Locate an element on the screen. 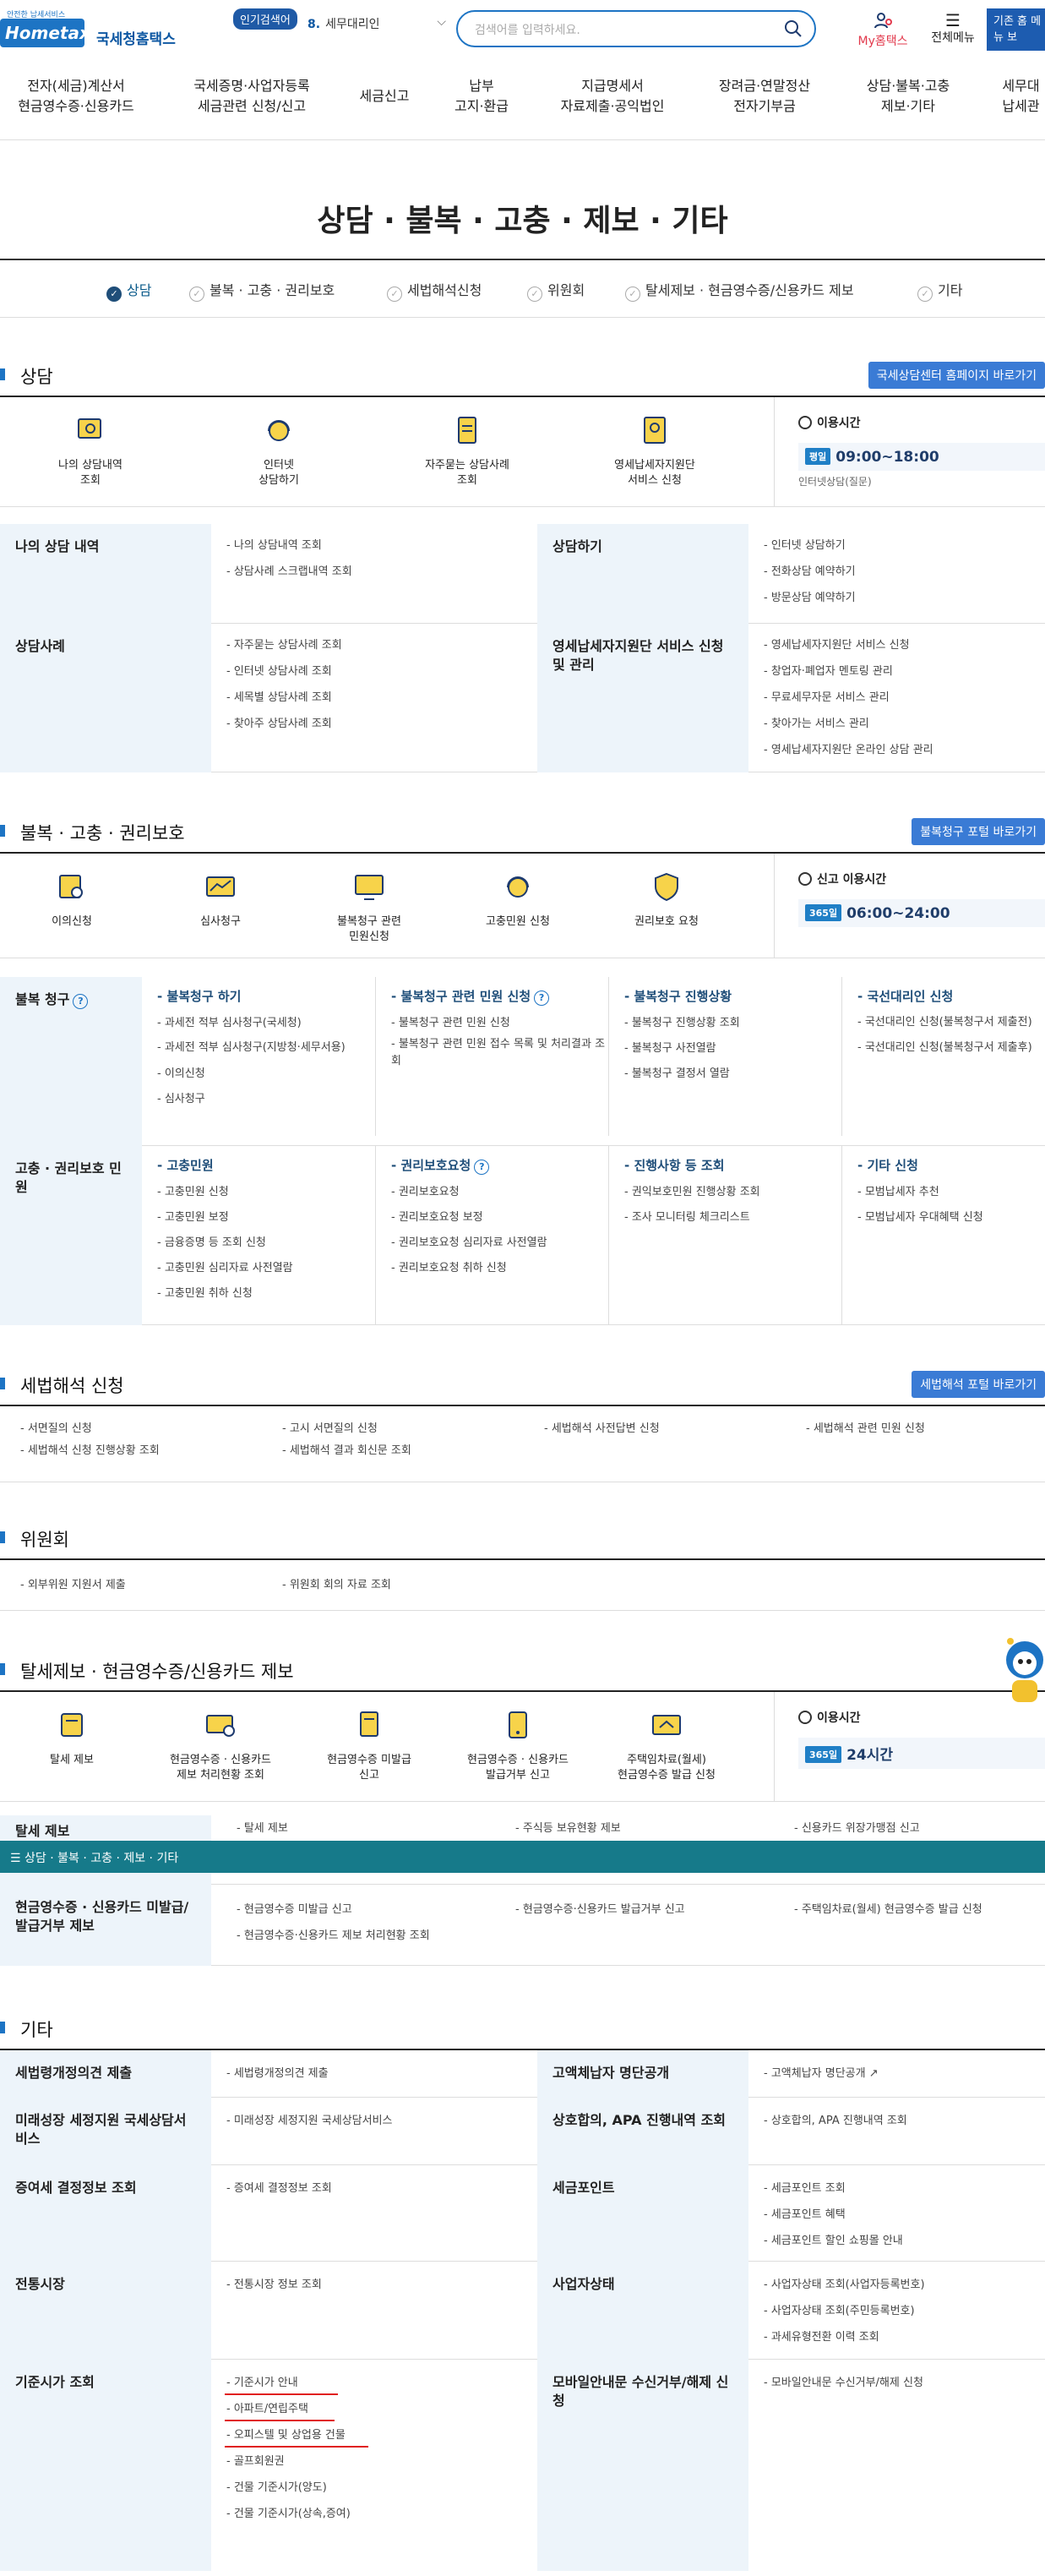 Image resolution: width=1045 pixels, height=2576 pixels. list-link: 불복청구 관련 민원 접수 목록 및 처리결과 조회 is located at coordinates (500, 1053).